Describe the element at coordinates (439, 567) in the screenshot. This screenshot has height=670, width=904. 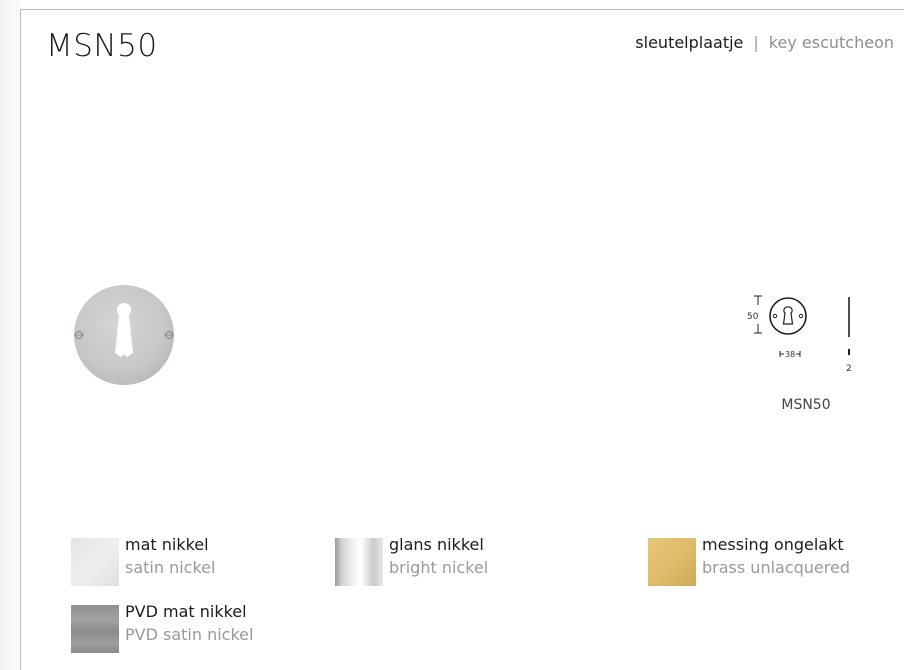
I see `finish-name-en: bright nickel` at that location.